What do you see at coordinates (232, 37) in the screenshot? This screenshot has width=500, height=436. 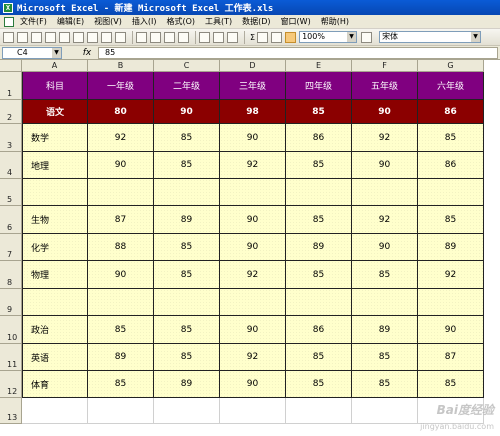 I see `hyperlink-icon` at bounding box center [232, 37].